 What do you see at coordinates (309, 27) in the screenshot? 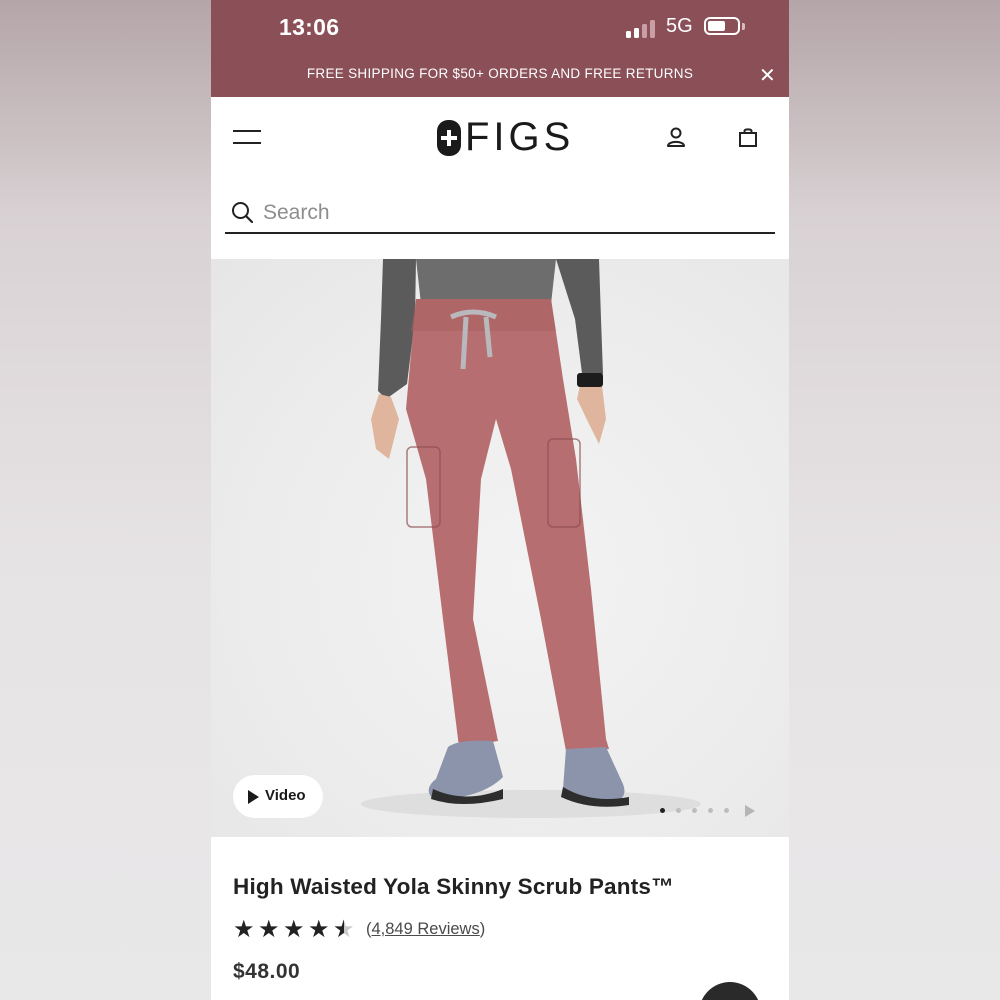
I see `status-time: 13:06` at bounding box center [309, 27].